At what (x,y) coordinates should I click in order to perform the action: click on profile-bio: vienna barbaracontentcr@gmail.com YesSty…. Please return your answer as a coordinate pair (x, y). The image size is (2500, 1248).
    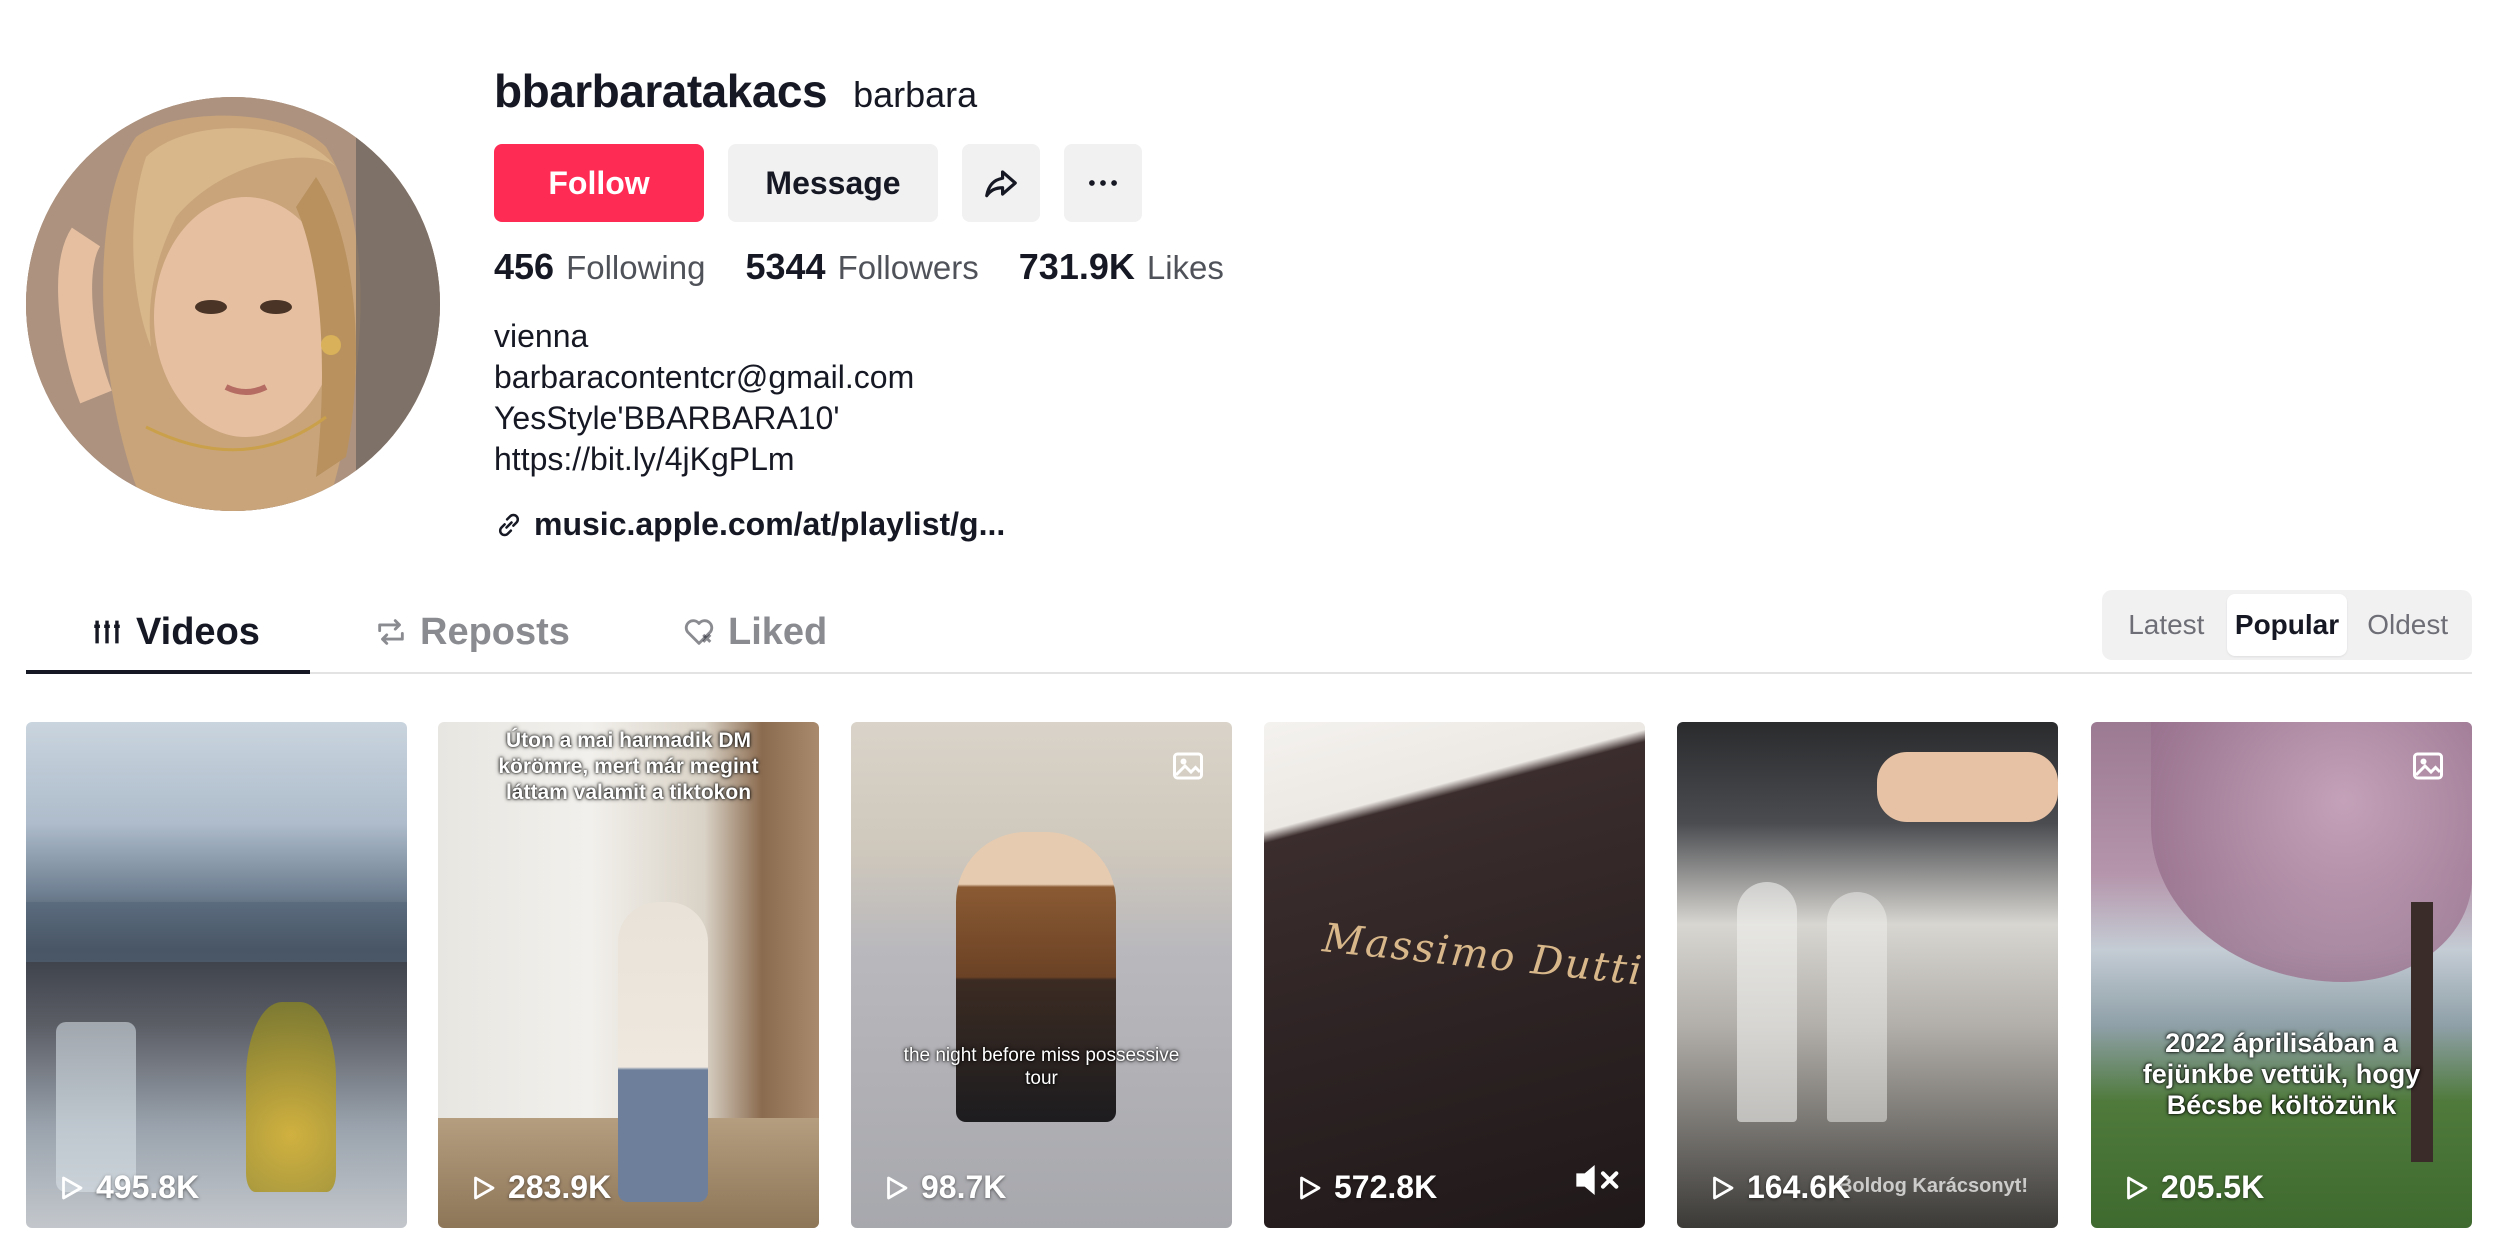
    Looking at the image, I should click on (704, 398).